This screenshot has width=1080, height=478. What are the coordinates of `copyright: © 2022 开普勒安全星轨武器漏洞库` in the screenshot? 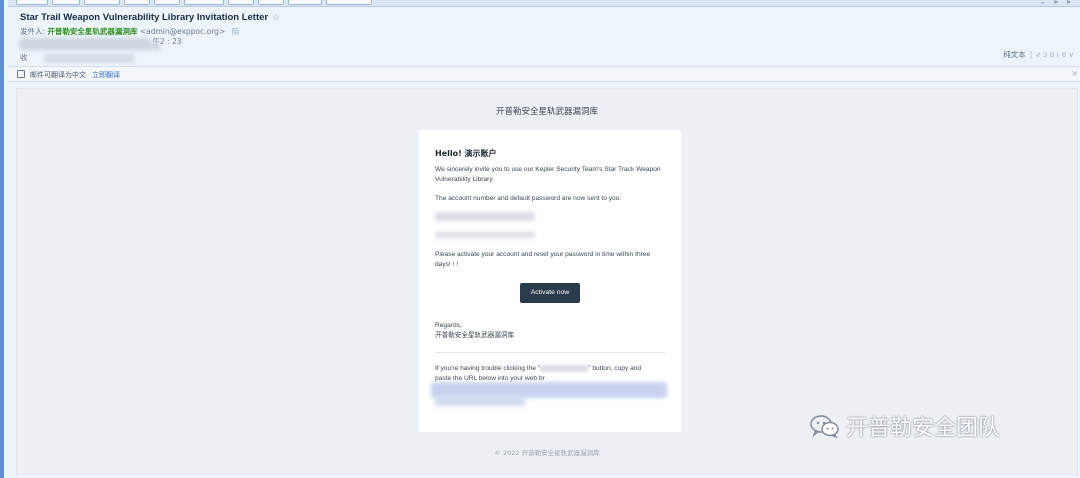 It's located at (547, 453).